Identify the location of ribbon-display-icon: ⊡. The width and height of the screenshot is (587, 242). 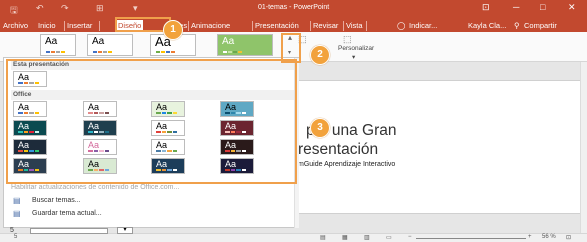
(486, 7).